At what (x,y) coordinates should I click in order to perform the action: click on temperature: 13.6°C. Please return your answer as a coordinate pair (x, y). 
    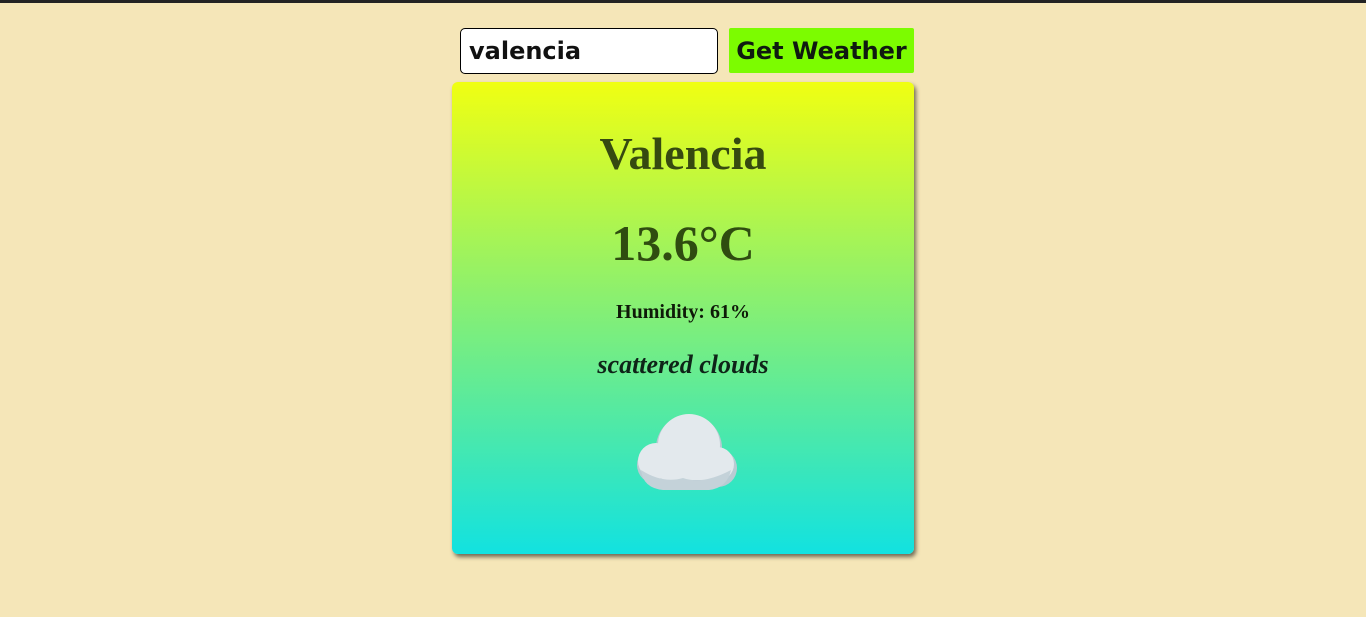
    Looking at the image, I should click on (683, 243).